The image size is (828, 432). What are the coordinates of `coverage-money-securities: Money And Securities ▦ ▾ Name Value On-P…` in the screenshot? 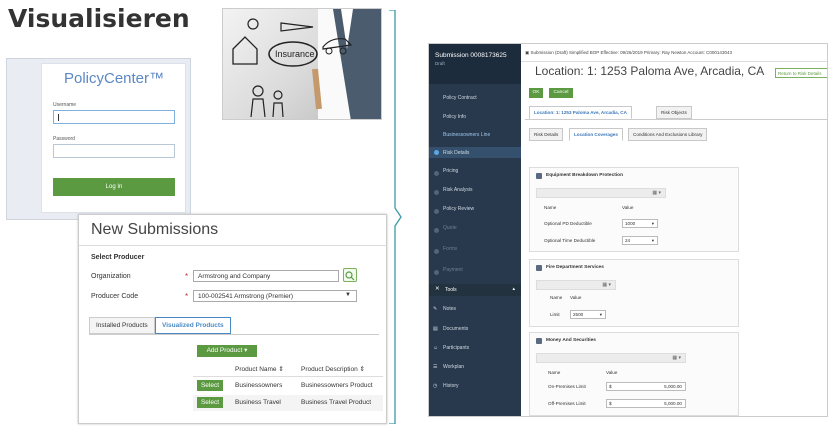 It's located at (634, 374).